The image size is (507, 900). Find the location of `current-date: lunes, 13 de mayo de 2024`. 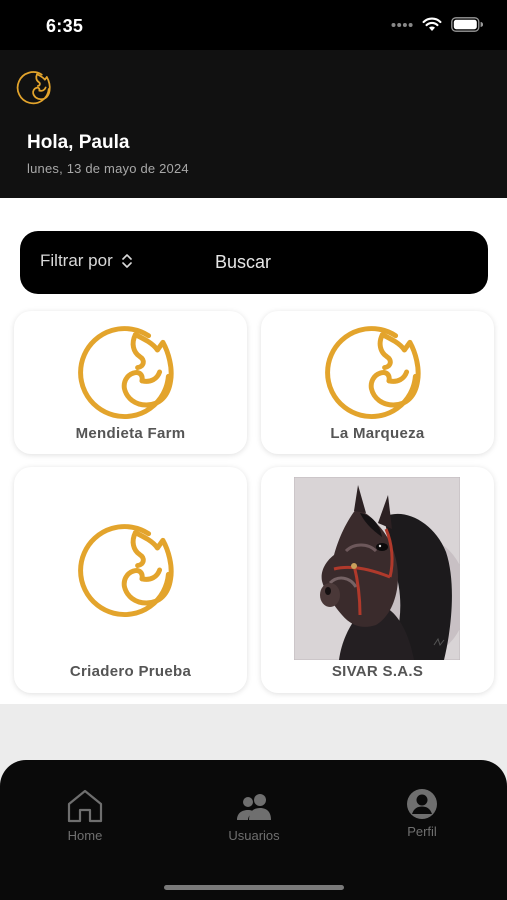

current-date: lunes, 13 de mayo de 2024 is located at coordinates (108, 168).